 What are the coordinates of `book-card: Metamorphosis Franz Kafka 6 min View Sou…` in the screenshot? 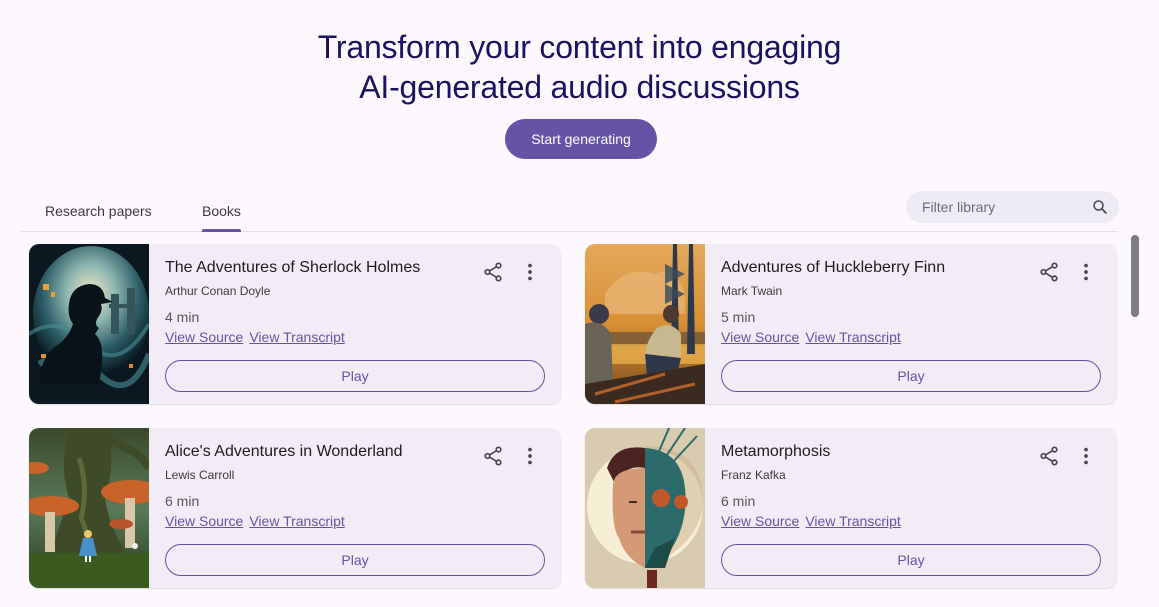 It's located at (851, 508).